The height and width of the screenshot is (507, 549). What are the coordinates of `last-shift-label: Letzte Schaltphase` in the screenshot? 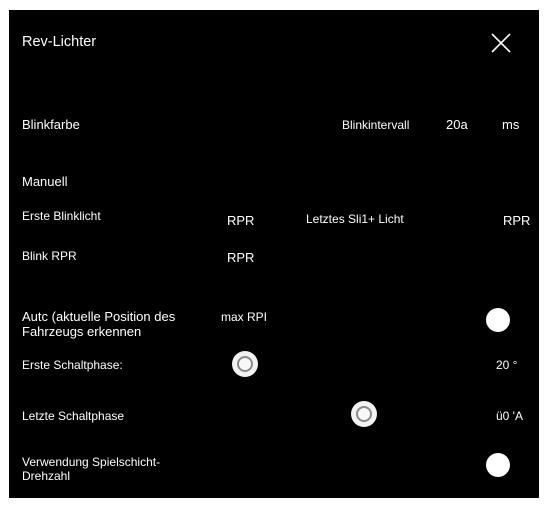 It's located at (73, 416).